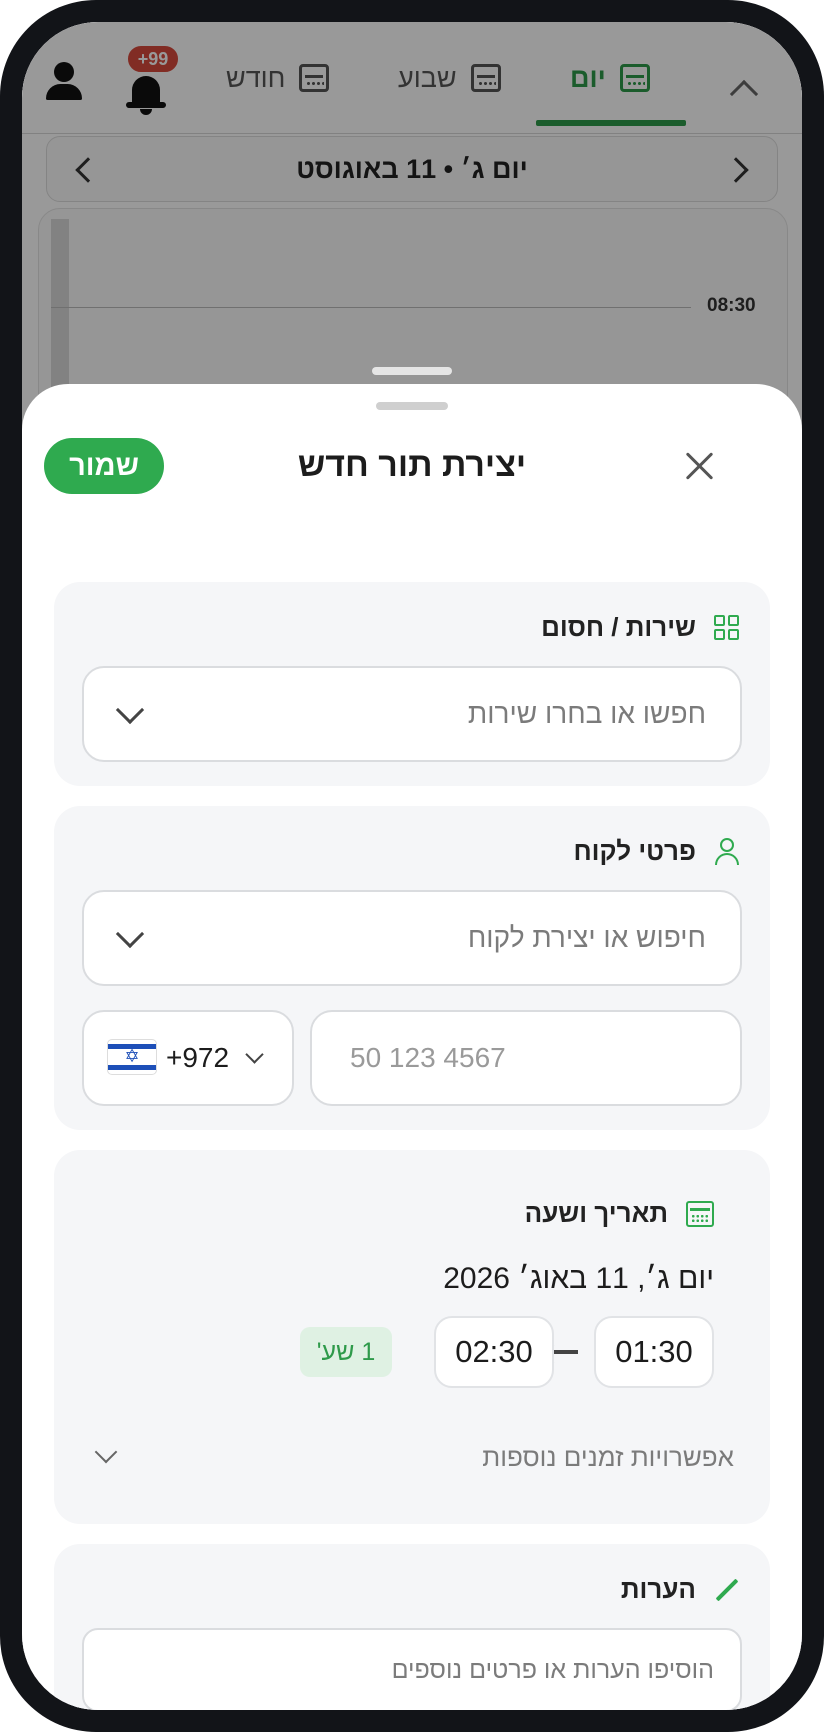  Describe the element at coordinates (132, 1057) in the screenshot. I see `israel-flag-icon: ✡` at that location.